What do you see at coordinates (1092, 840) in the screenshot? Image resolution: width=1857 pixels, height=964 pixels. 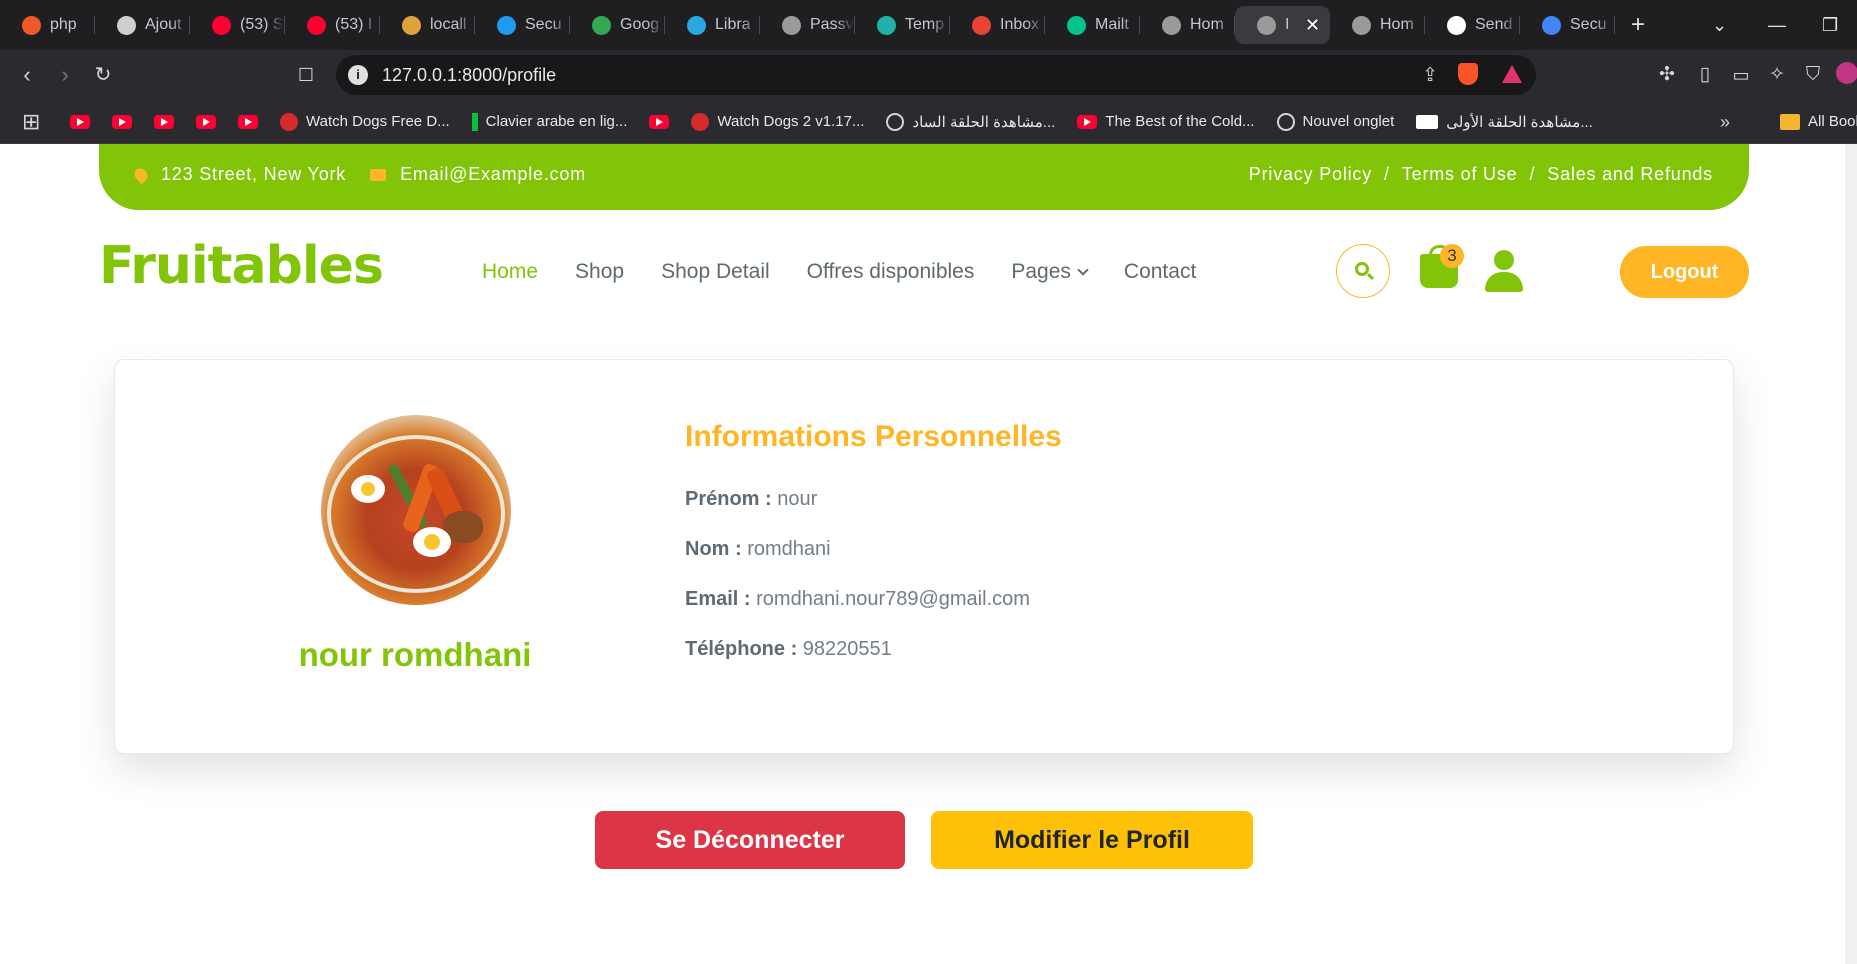 I see `edit-profile-button: Modifier le Profil` at bounding box center [1092, 840].